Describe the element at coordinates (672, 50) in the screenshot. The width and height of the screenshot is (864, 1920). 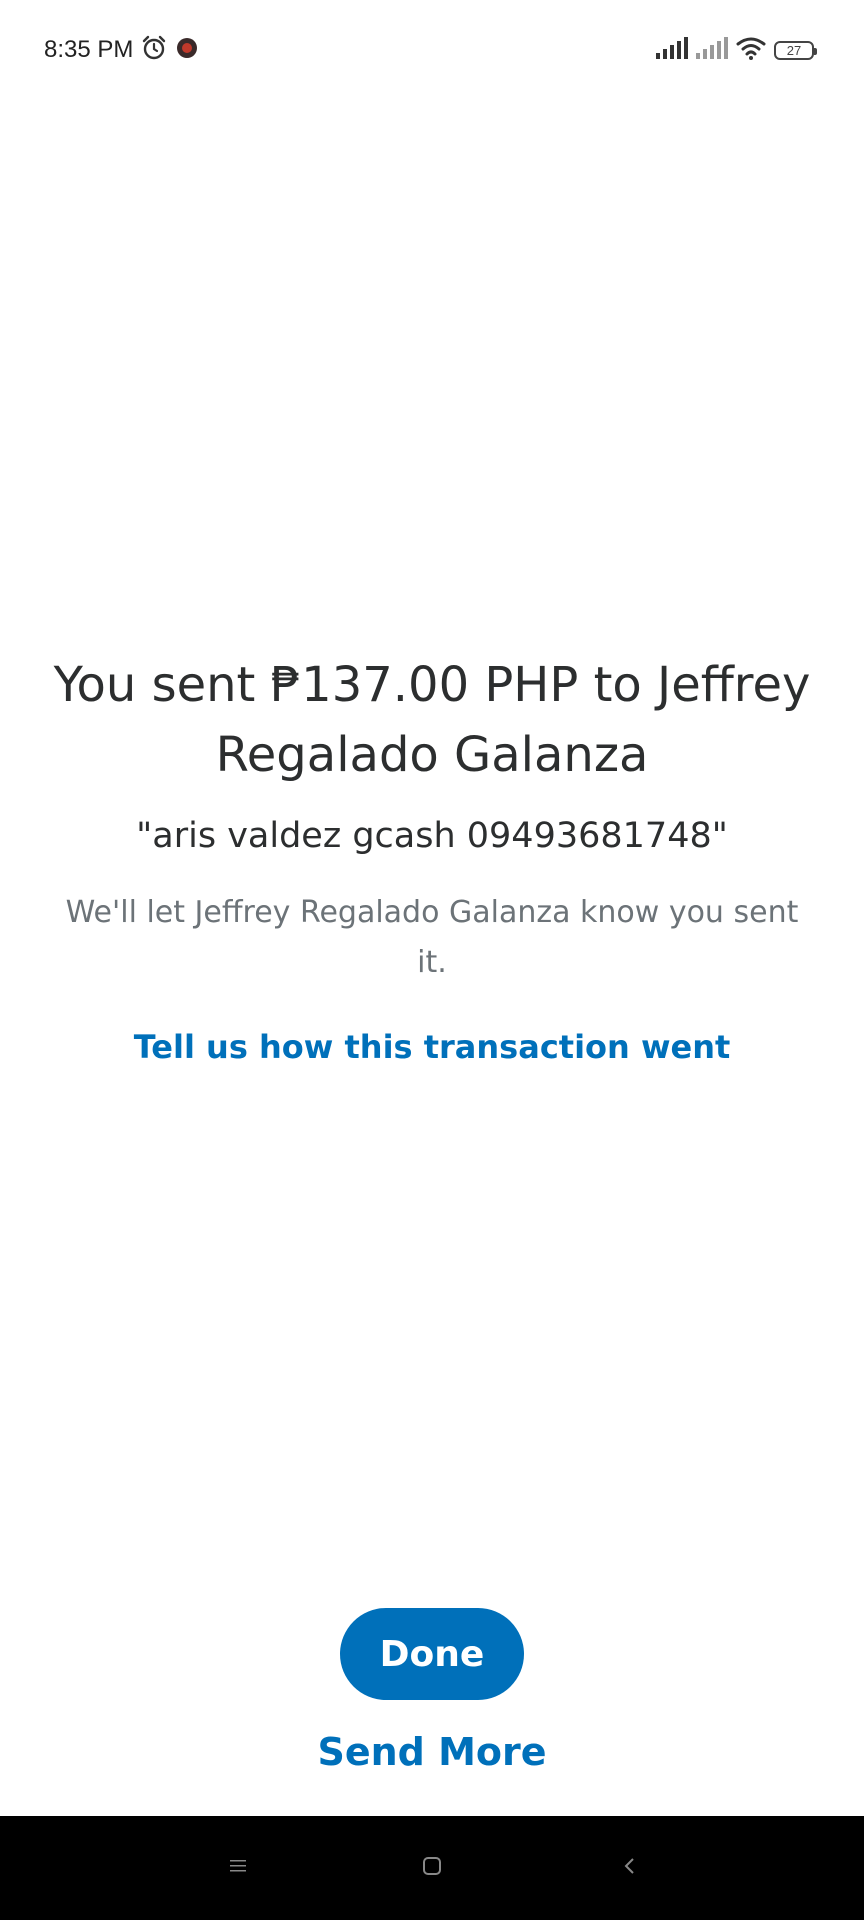
I see `signal-strength-icon` at that location.